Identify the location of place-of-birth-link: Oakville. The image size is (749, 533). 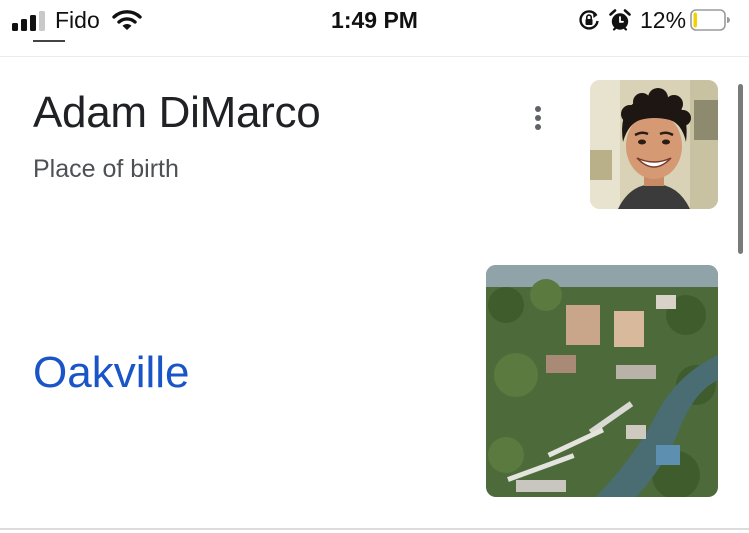
(111, 373).